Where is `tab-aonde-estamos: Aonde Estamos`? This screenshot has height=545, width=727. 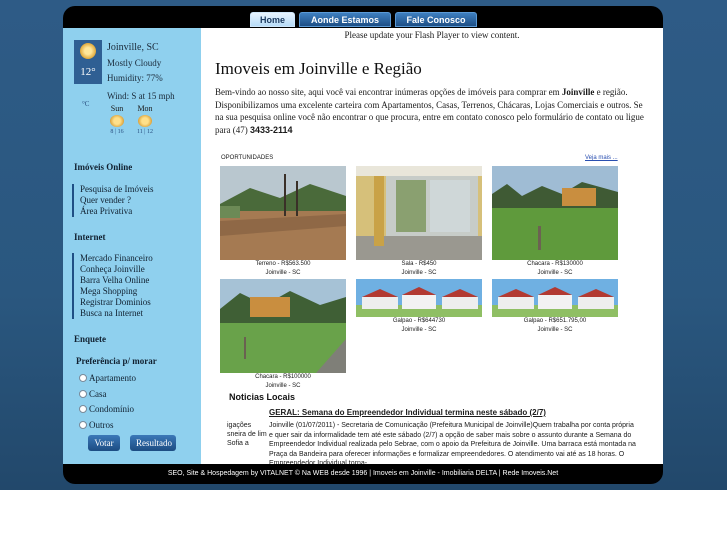 tab-aonde-estamos: Aonde Estamos is located at coordinates (345, 19).